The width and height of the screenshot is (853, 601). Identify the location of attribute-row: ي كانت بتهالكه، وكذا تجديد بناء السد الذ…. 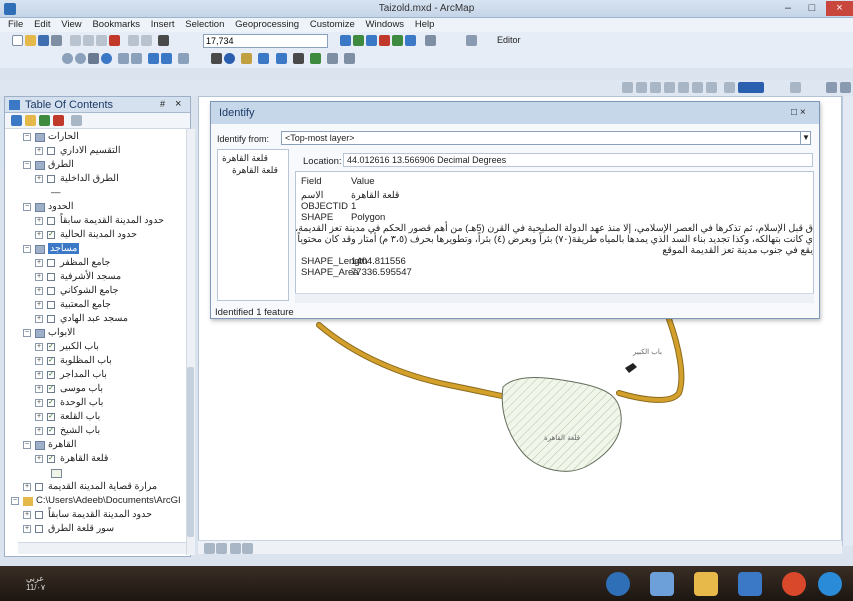
(554, 239).